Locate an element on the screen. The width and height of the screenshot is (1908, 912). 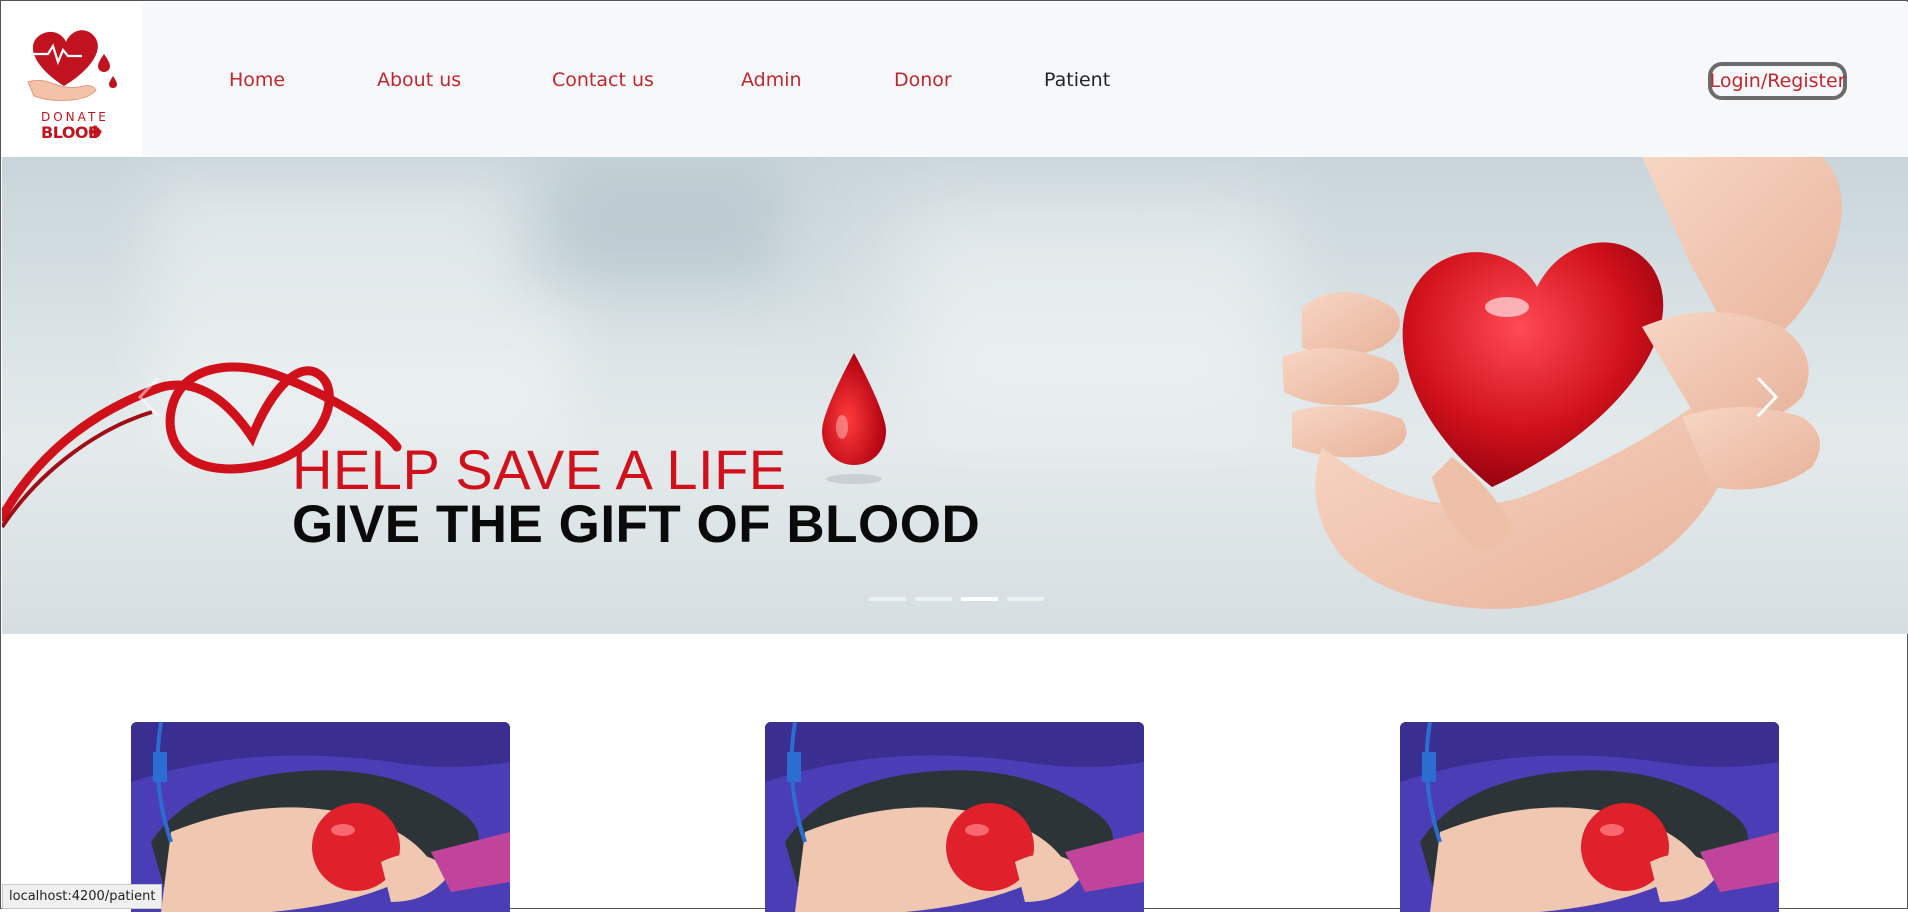
carousel-indicators is located at coordinates (956, 599).